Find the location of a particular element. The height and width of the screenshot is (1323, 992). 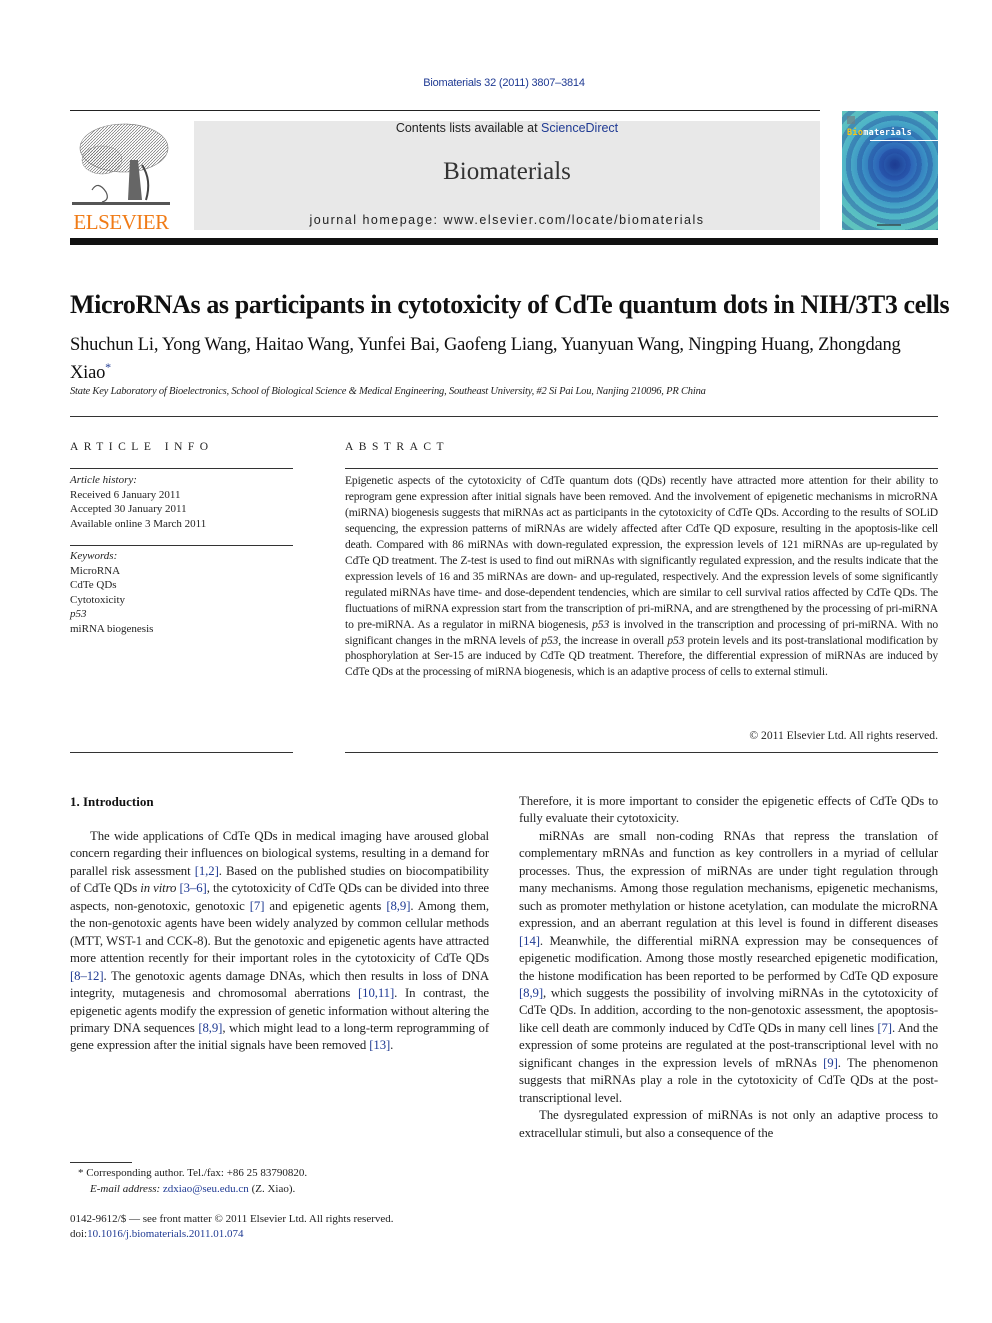

elsevier-logo: ELSEVIER is located at coordinates (121, 177).